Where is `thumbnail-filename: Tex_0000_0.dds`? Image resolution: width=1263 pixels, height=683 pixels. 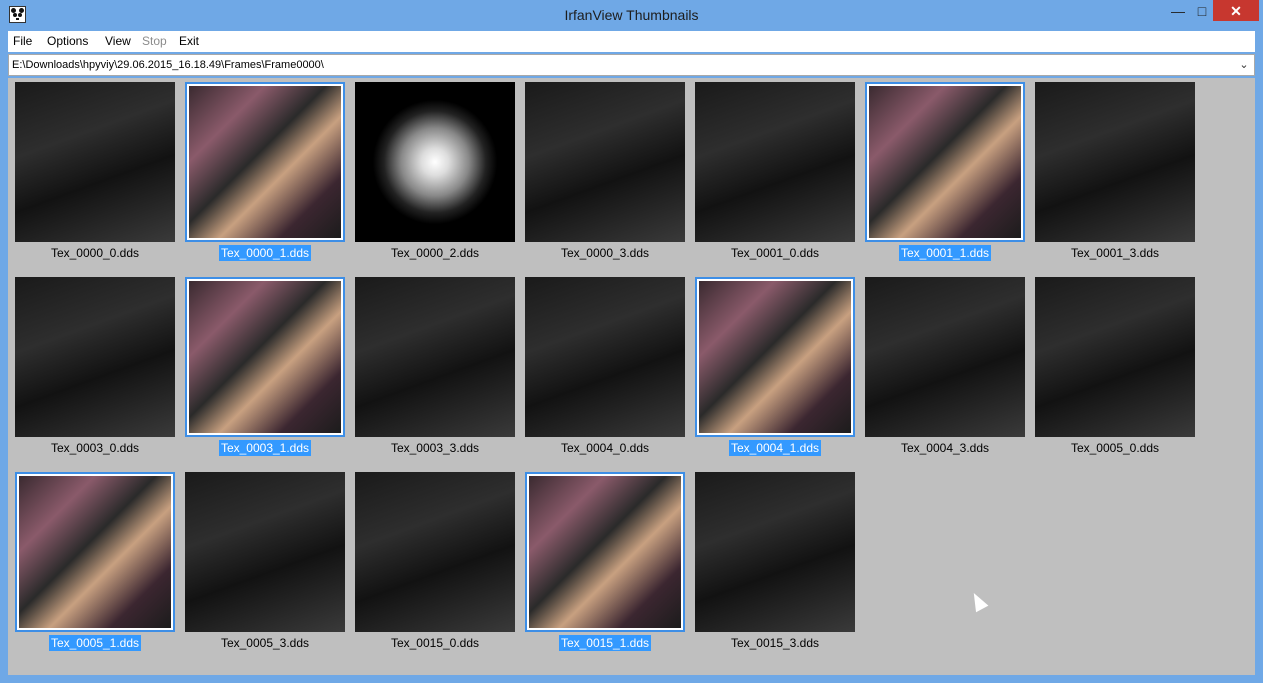
thumbnail-filename: Tex_0000_0.dds is located at coordinates (95, 253).